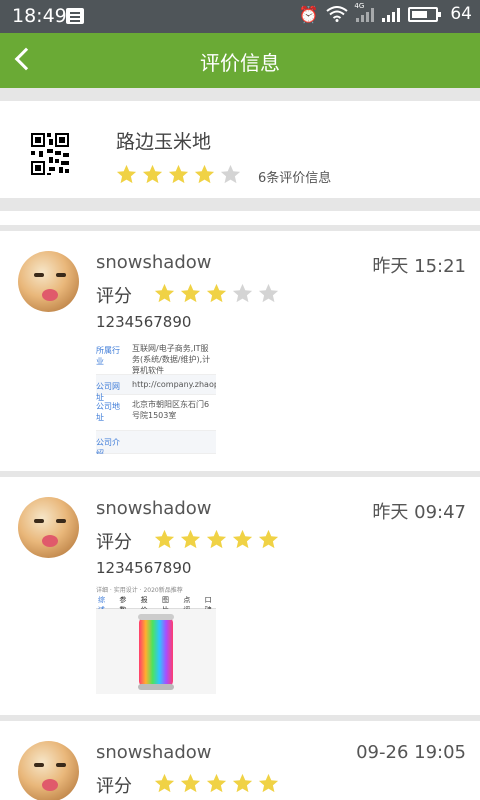 This screenshot has width=480, height=800. I want to click on product-photo, so click(156, 651).